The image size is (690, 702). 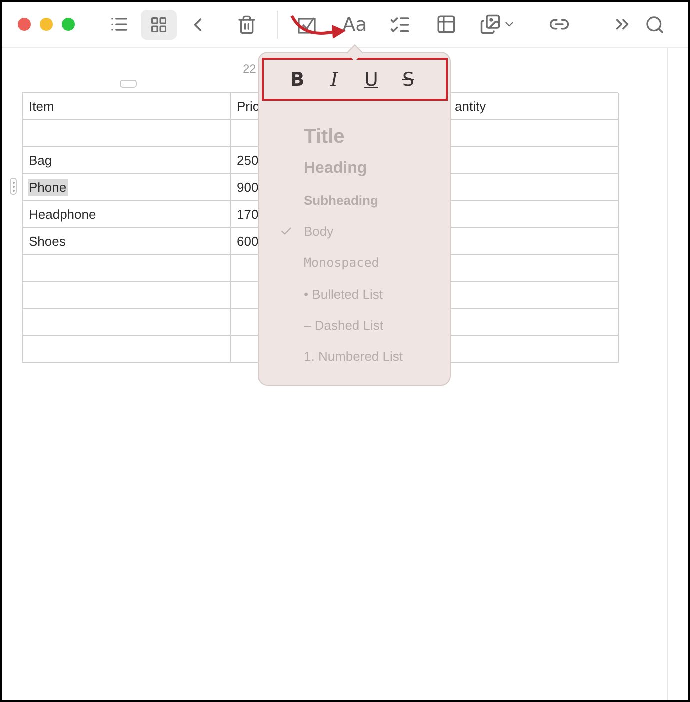 What do you see at coordinates (446, 24) in the screenshot?
I see `table-icon` at bounding box center [446, 24].